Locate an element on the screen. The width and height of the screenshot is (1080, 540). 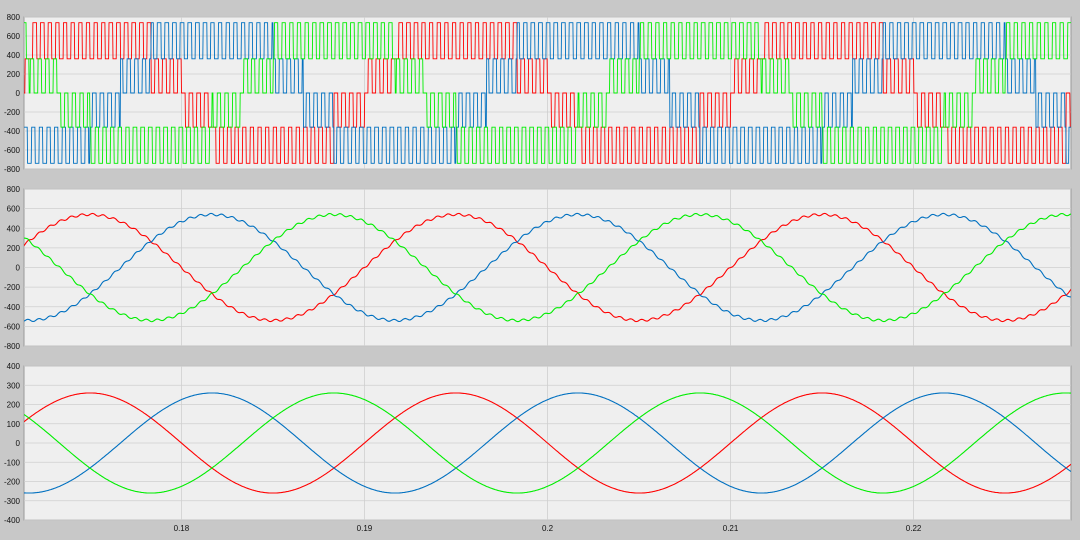
x-tick-label: 0.18 is located at coordinates (182, 528).